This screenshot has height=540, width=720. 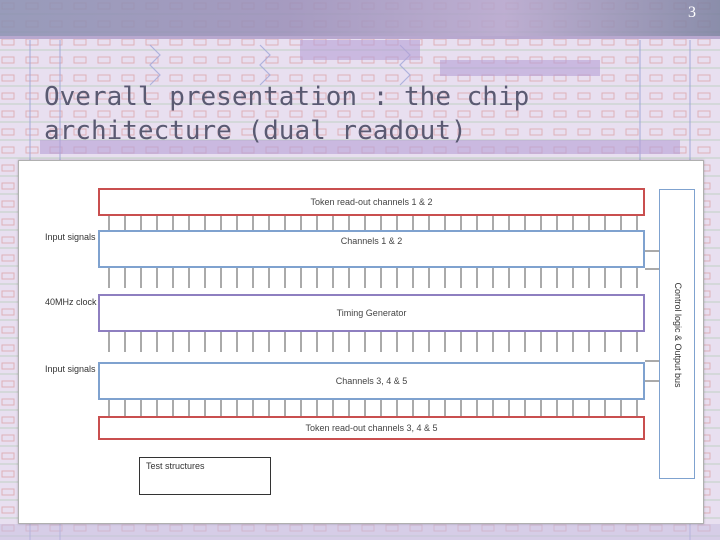 What do you see at coordinates (371, 241) in the screenshot?
I see `channels-1-2-label: Channels 1 & 2` at bounding box center [371, 241].